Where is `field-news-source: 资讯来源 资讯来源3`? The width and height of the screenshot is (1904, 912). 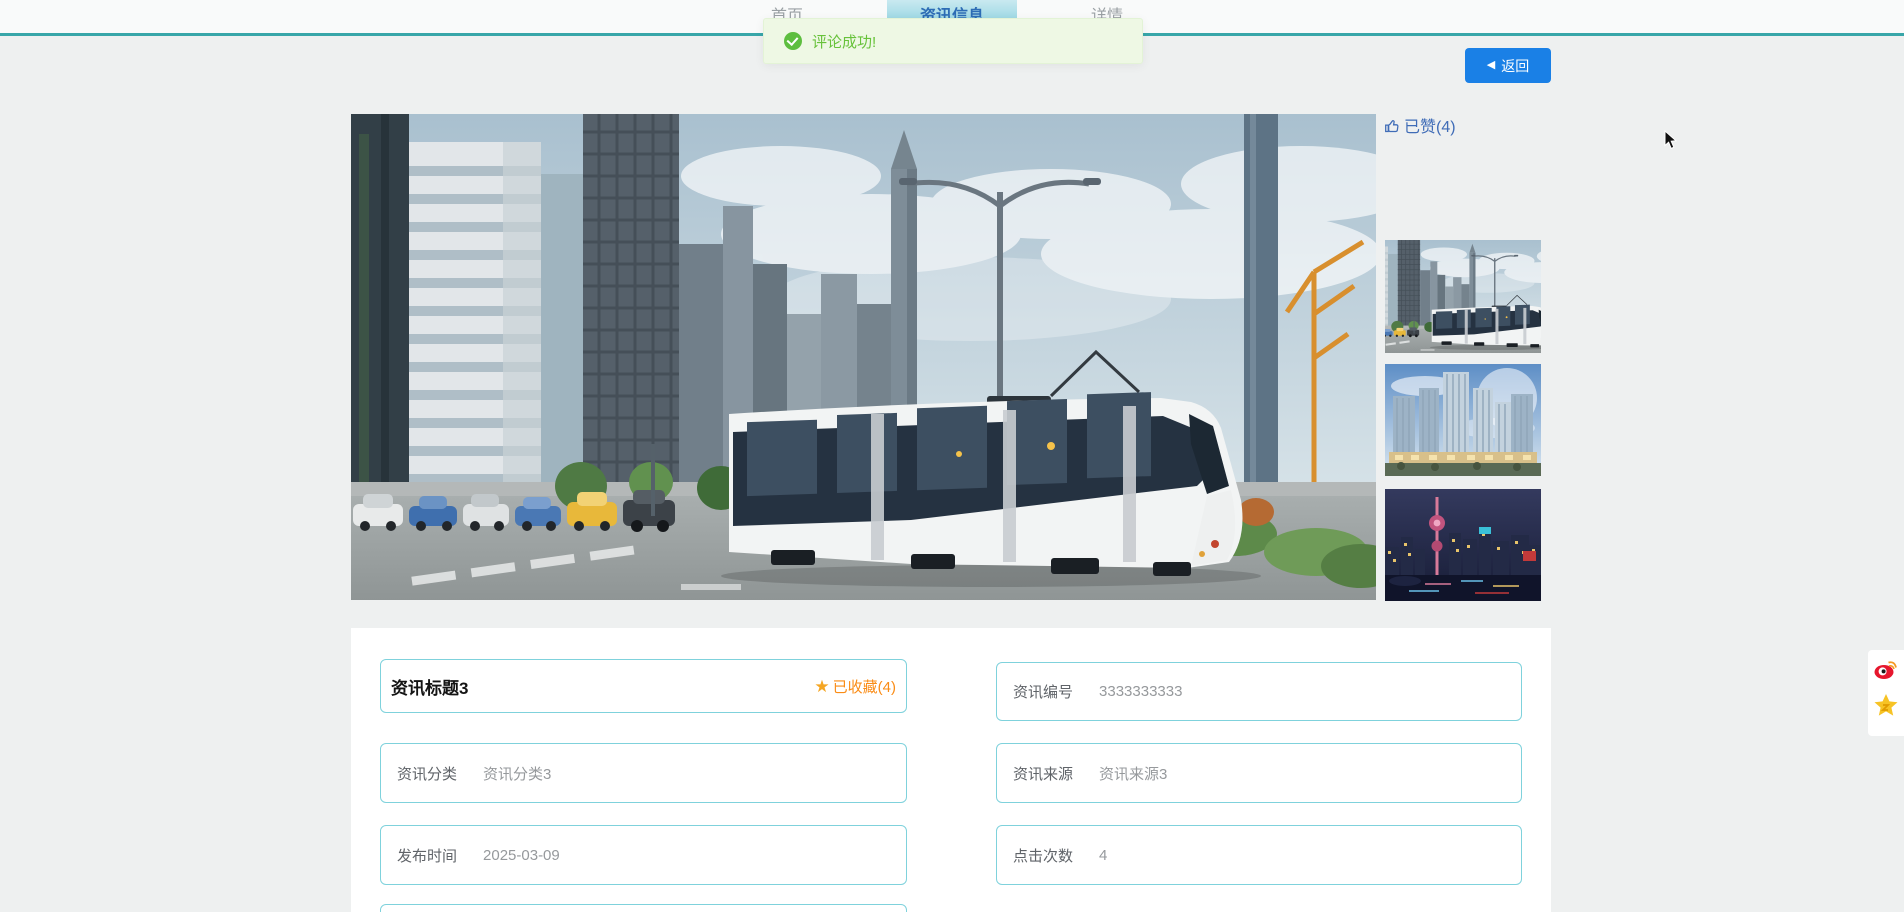 field-news-source: 资讯来源 资讯来源3 is located at coordinates (1259, 773).